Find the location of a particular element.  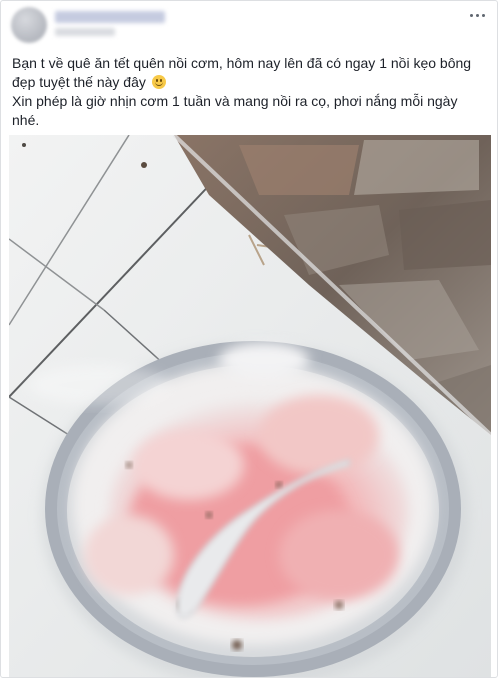

smile-emoji-icon is located at coordinates (158, 82).